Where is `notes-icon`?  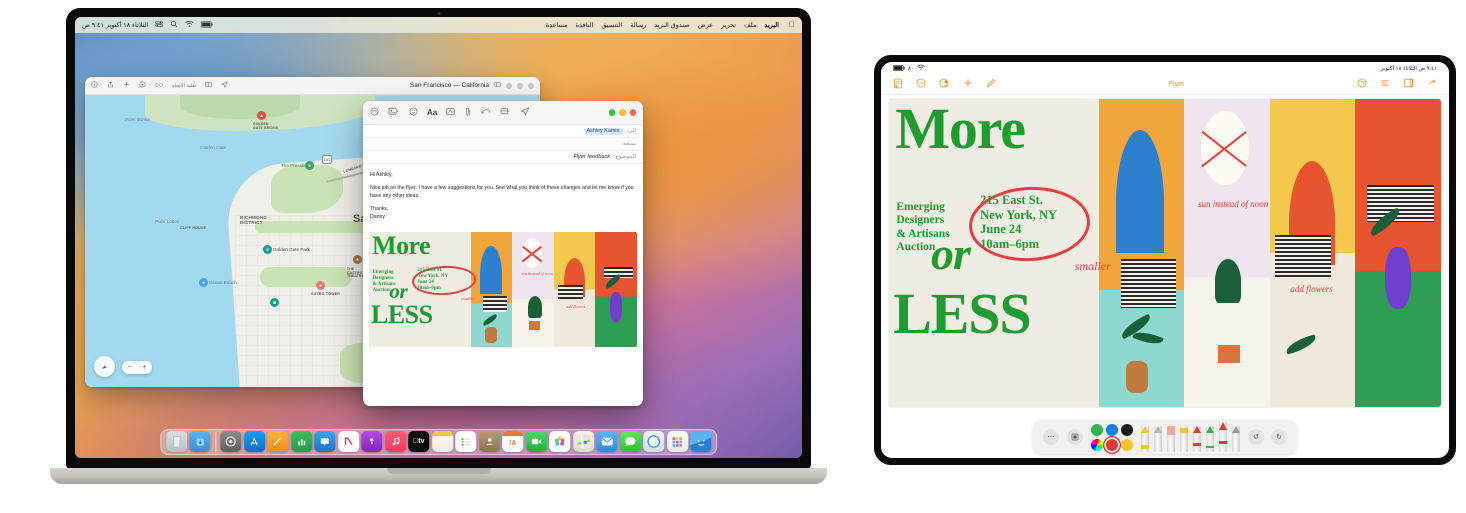
notes-icon is located at coordinates (442, 441).